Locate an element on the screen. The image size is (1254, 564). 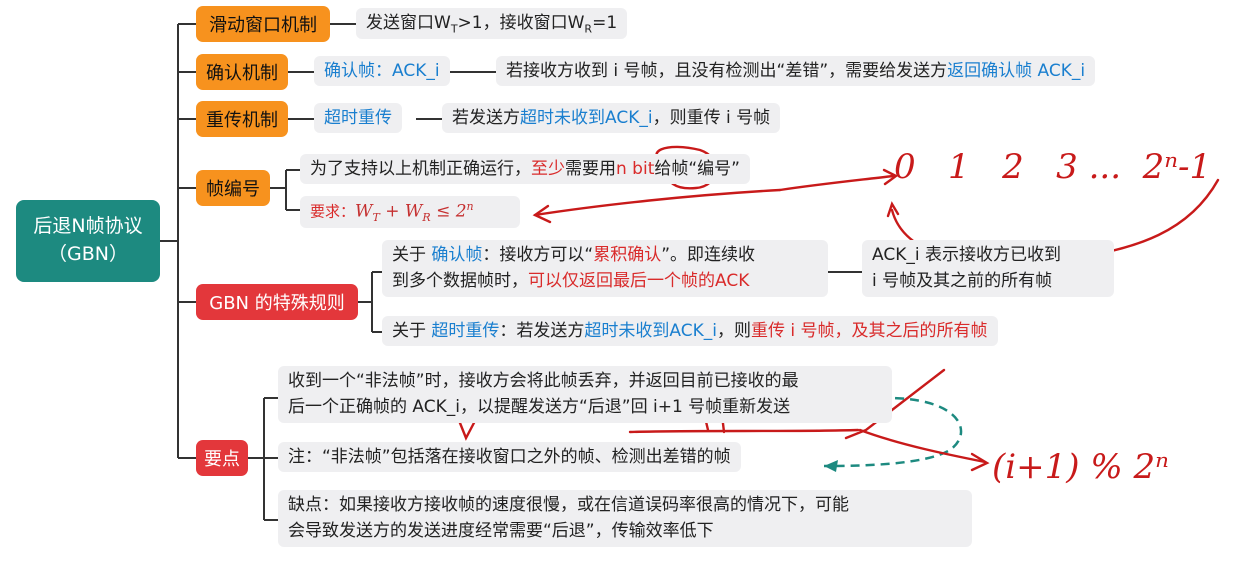
category-label: 要点 is located at coordinates (222, 459).